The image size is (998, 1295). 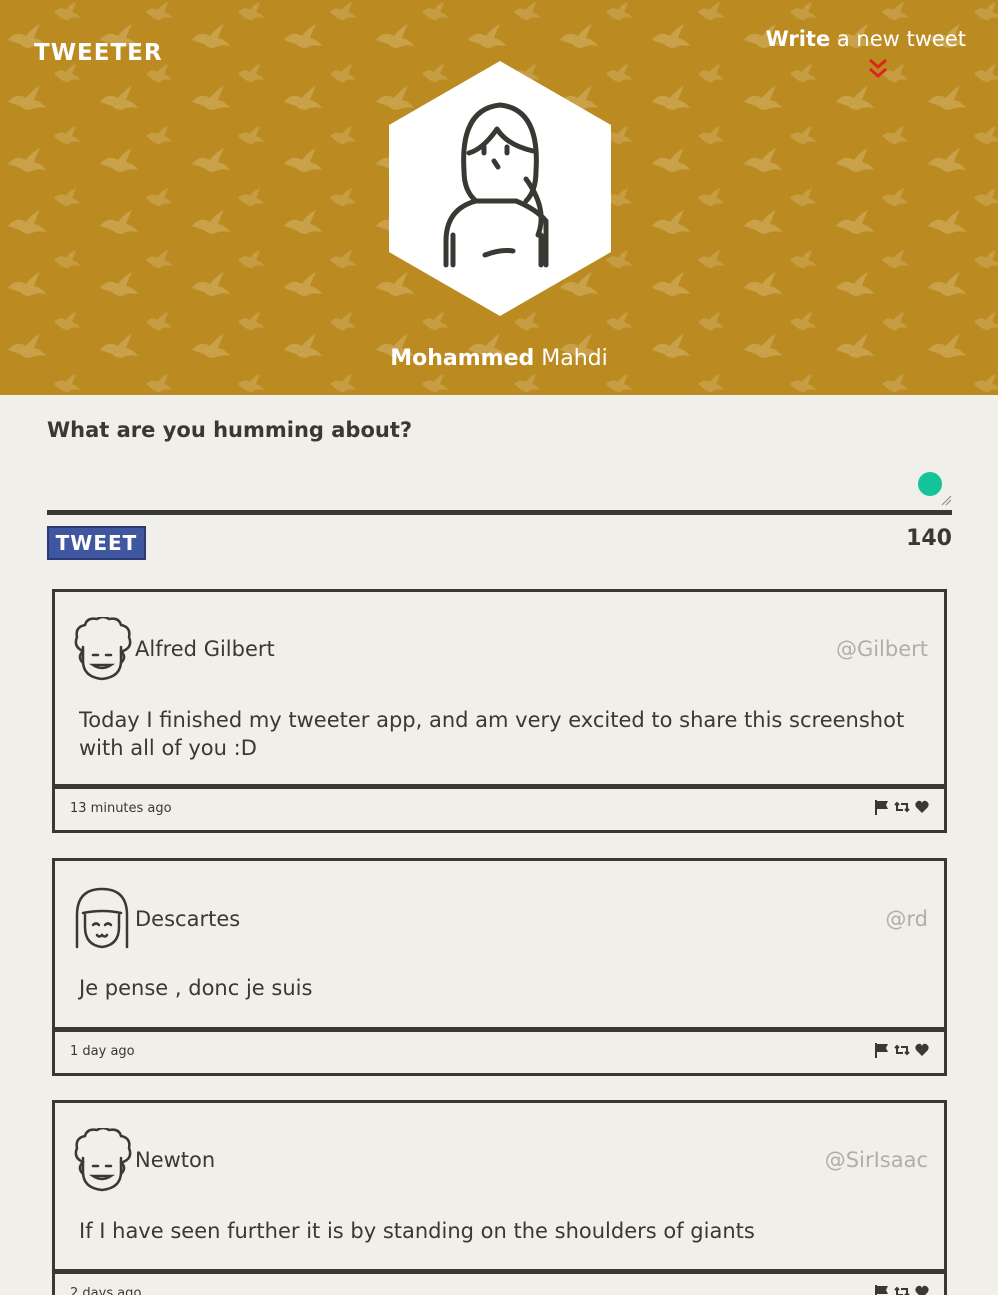 I want to click on tweet-footer: 1 day ago, so click(x=499, y=1053).